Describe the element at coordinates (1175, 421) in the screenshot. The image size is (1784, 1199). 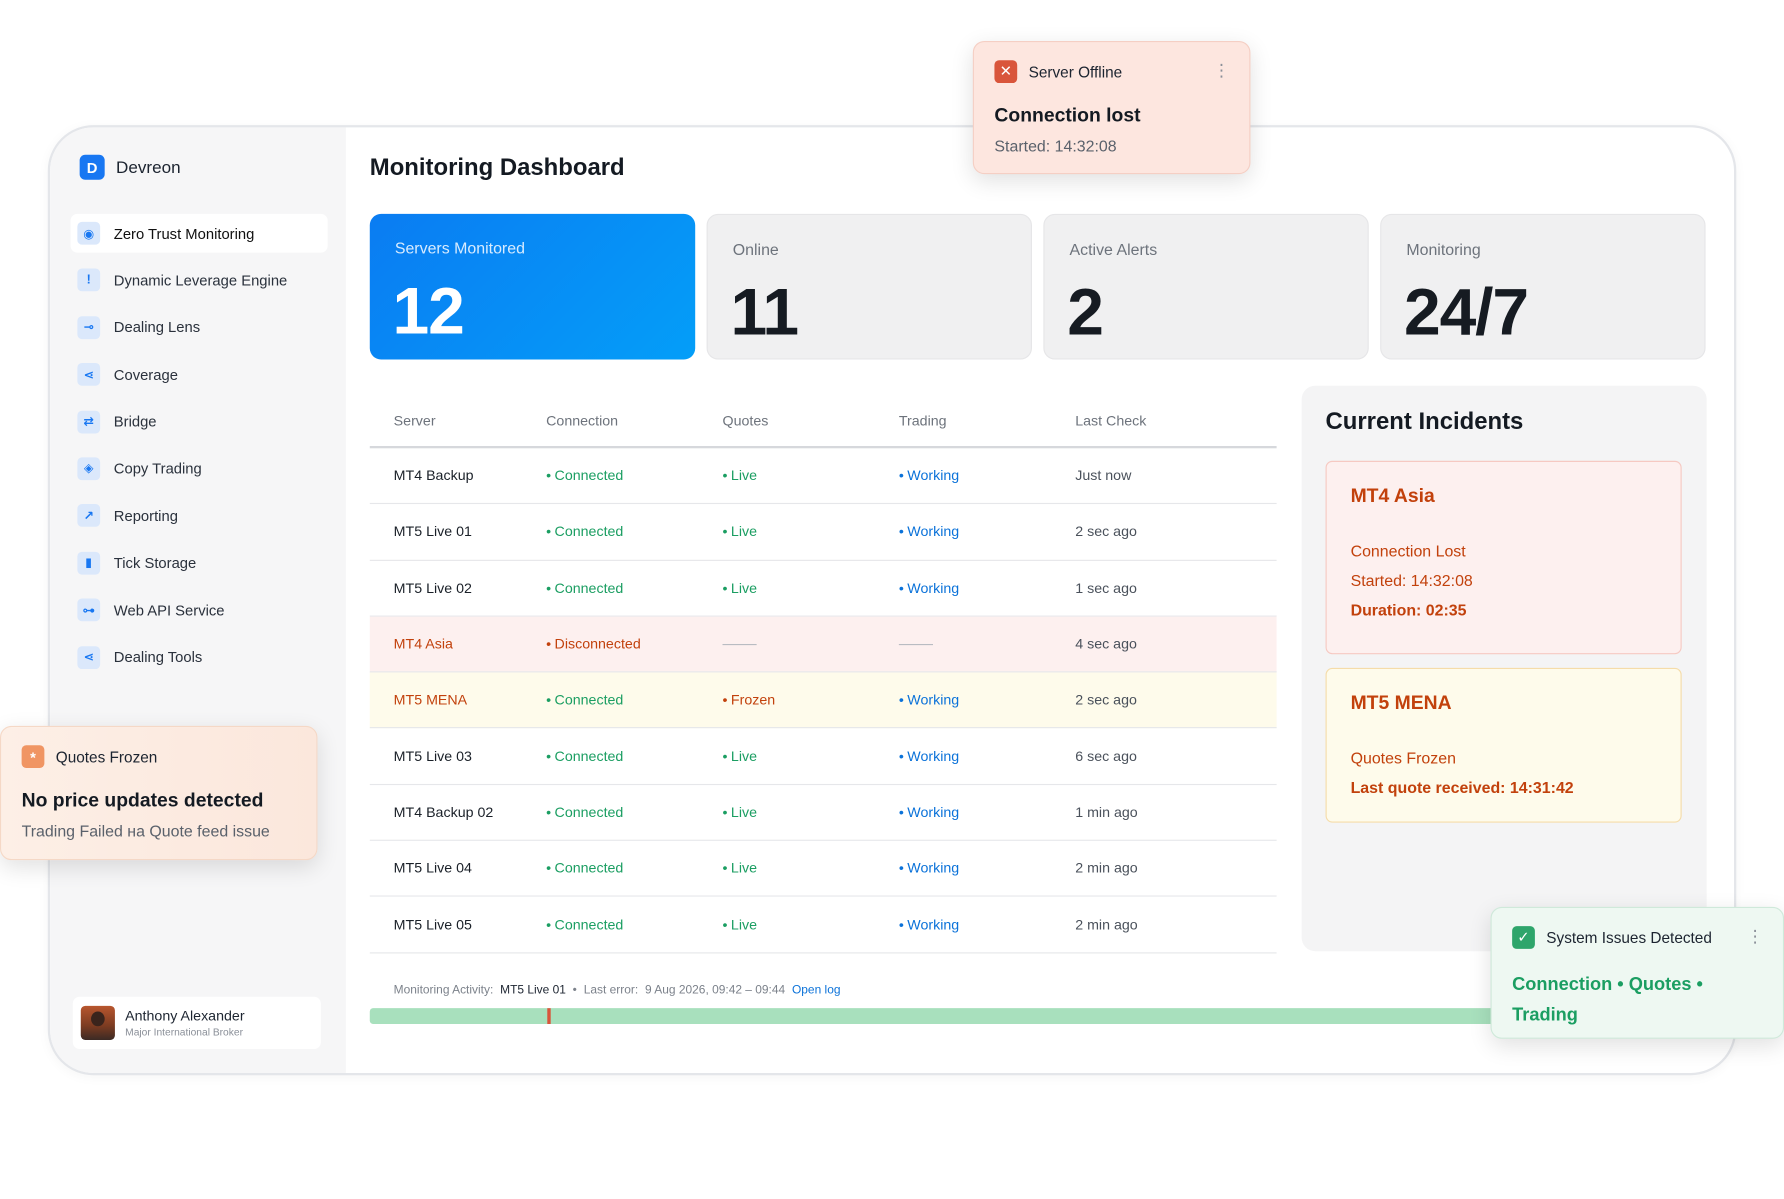
I see `column-header-last-check: Last Check` at that location.